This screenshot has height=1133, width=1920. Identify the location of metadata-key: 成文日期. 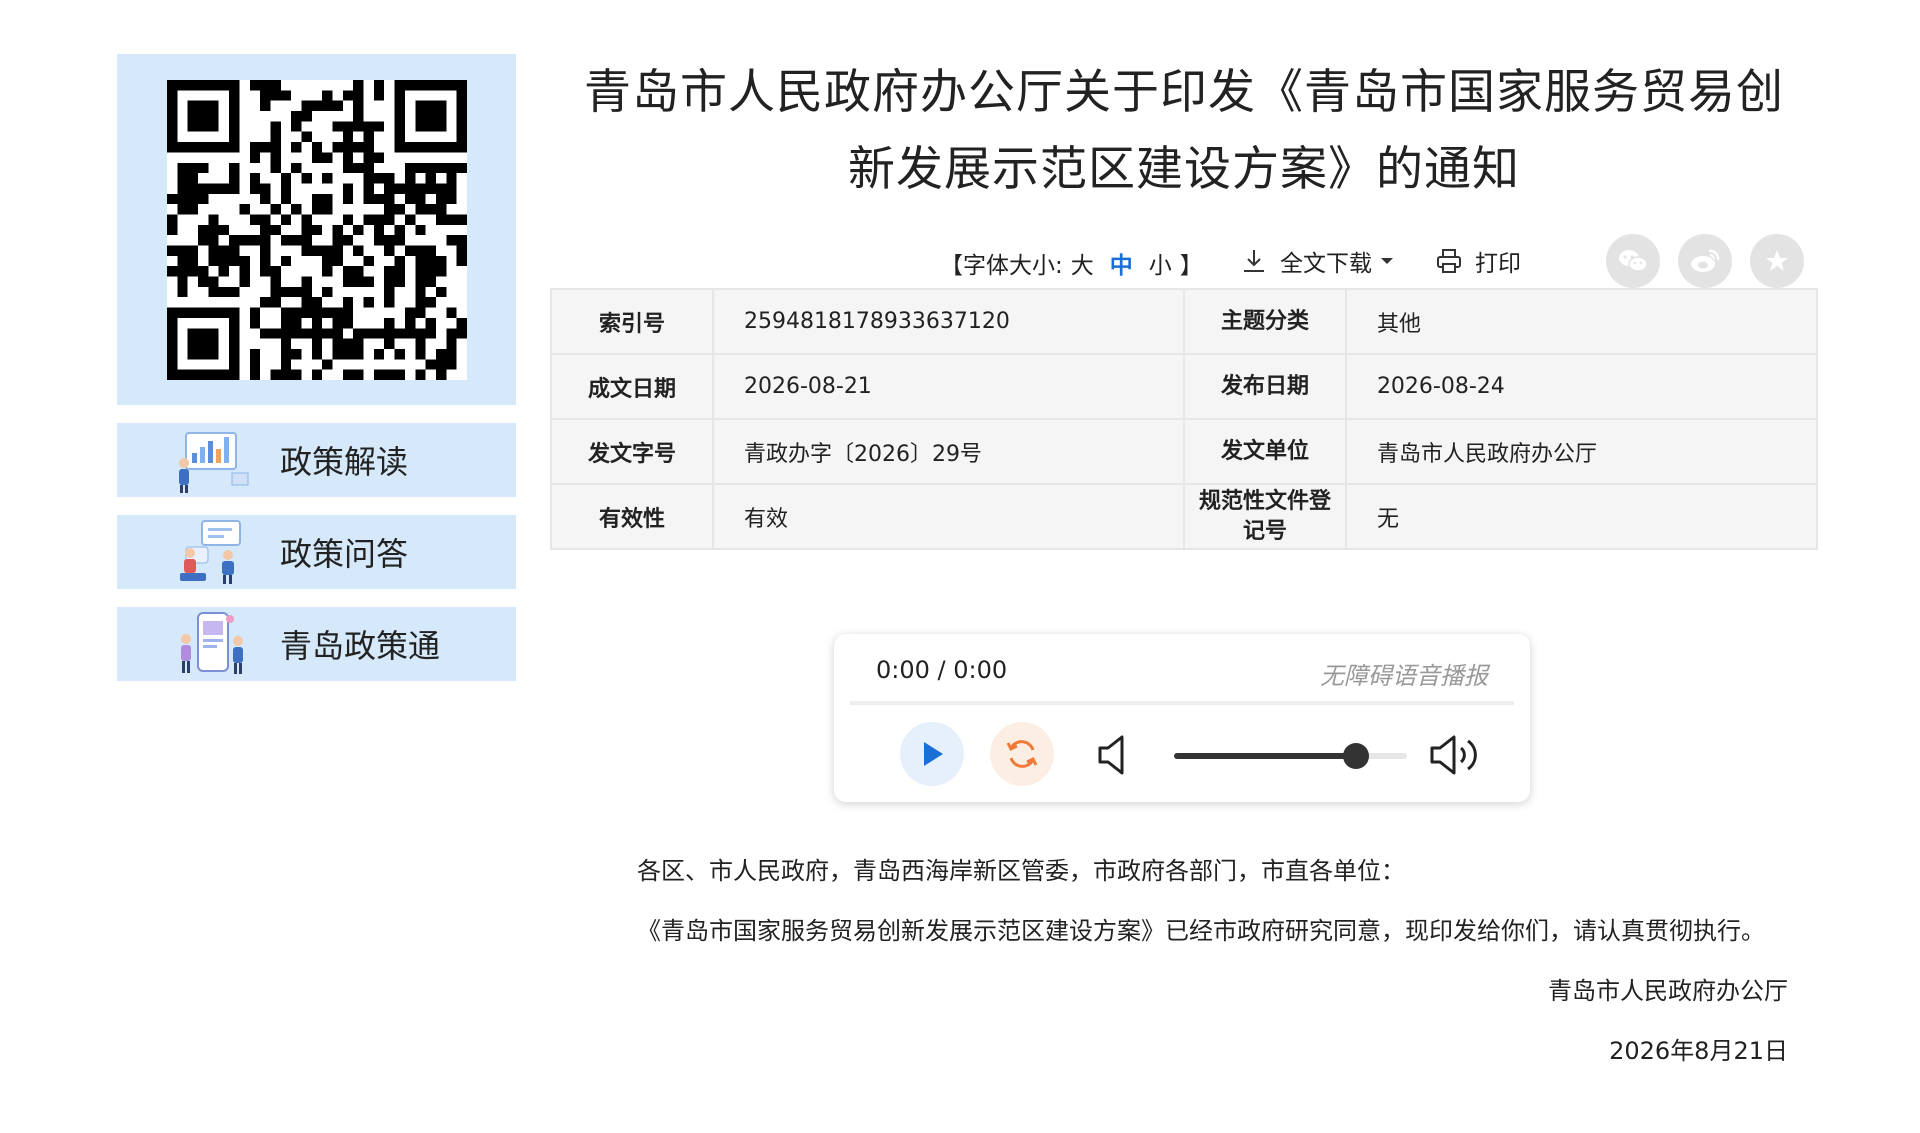
(632, 386).